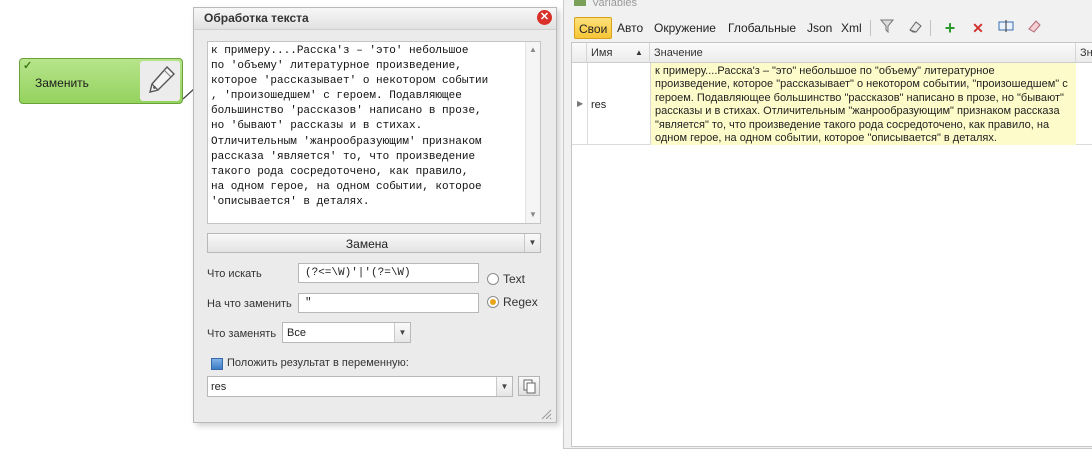  I want to click on rename-icon, so click(1006, 28).